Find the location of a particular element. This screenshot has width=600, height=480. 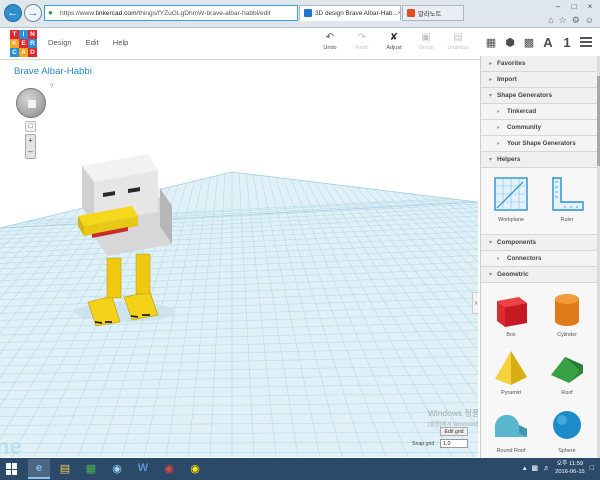

menu-help: Help is located at coordinates (121, 42).